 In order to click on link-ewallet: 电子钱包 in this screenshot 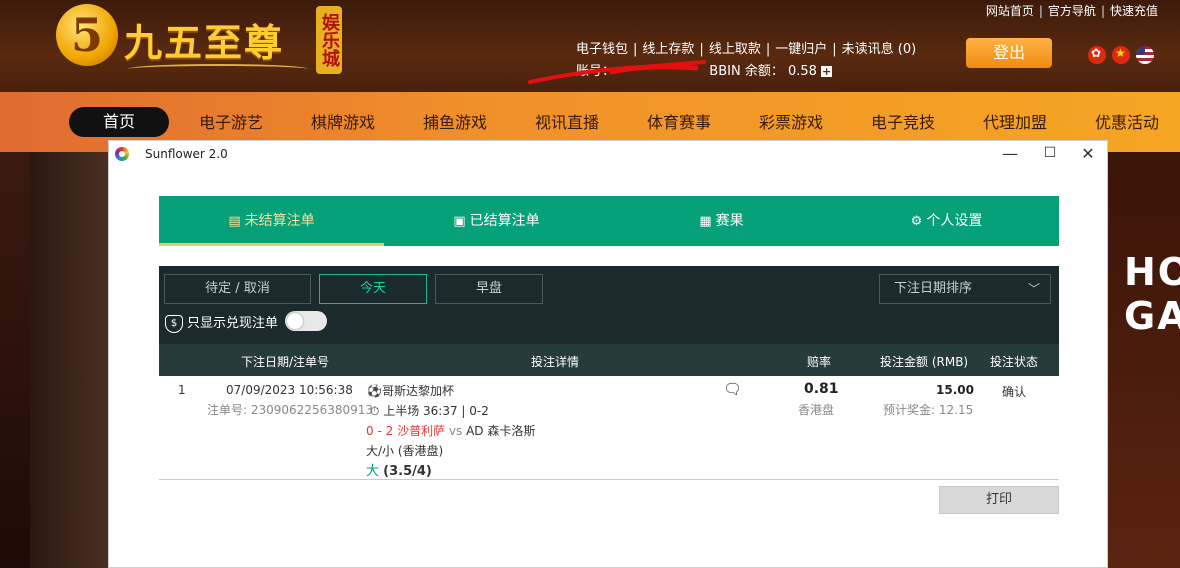, I will do `click(602, 49)`.